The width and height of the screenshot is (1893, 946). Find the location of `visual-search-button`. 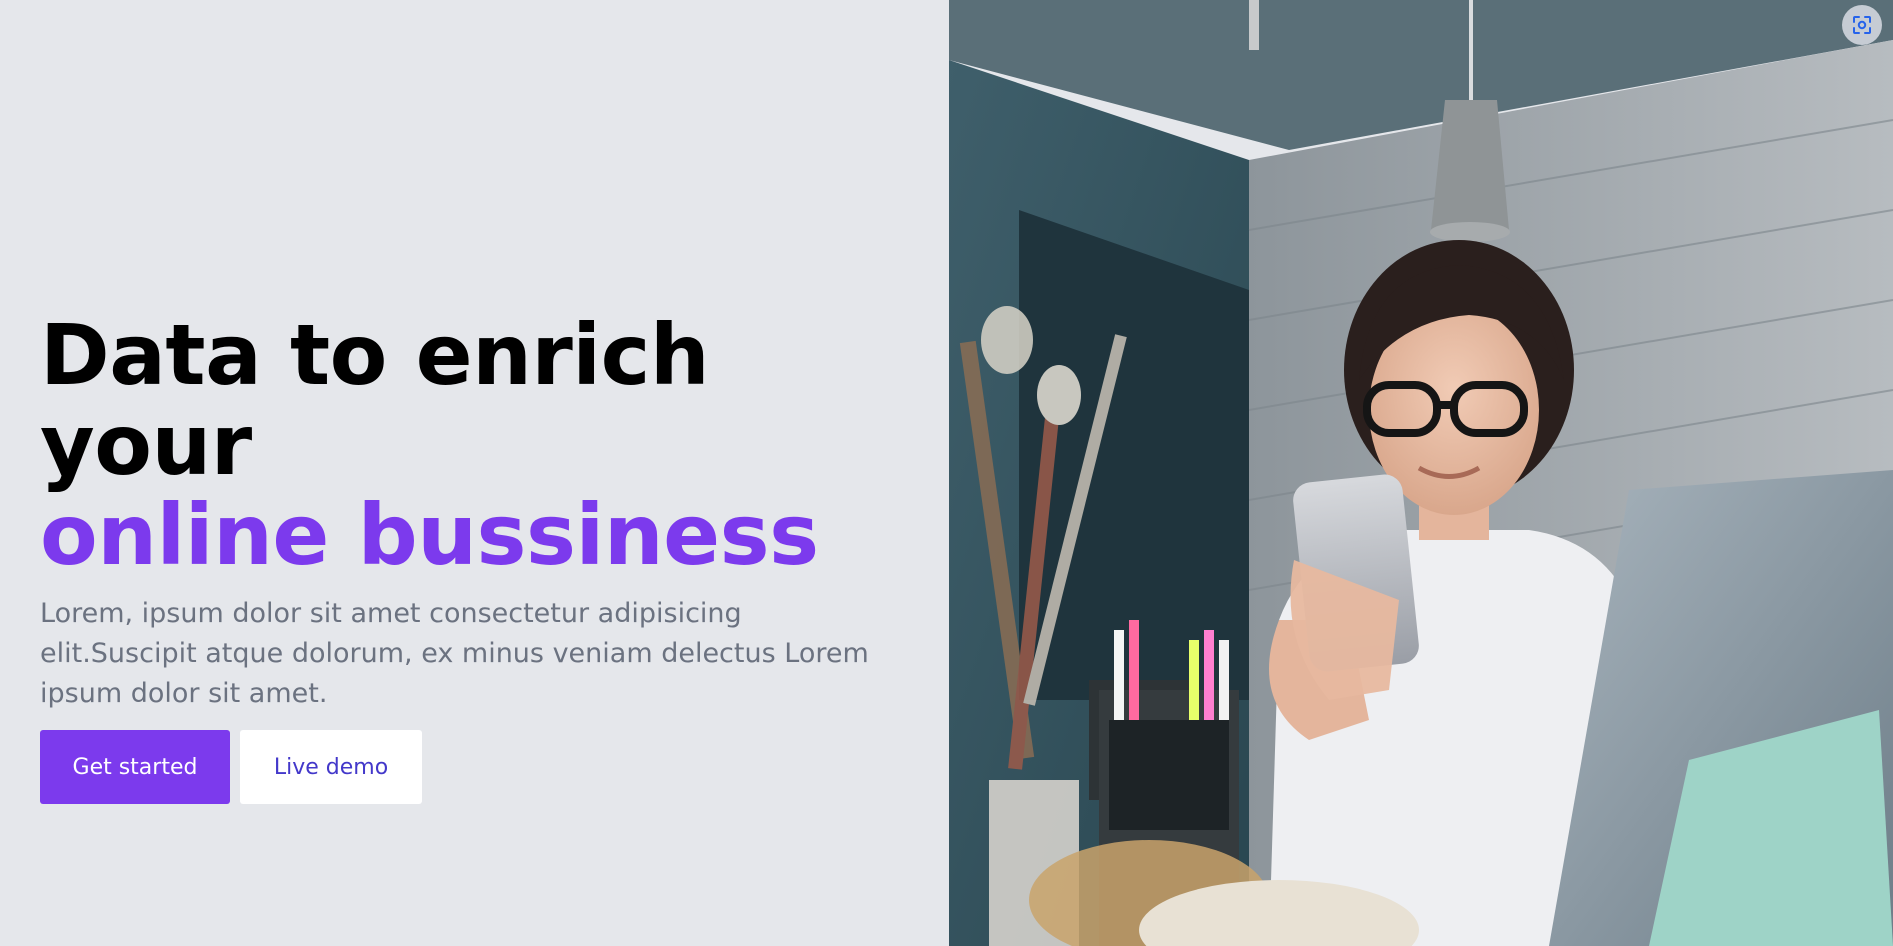

visual-search-button is located at coordinates (1862, 25).